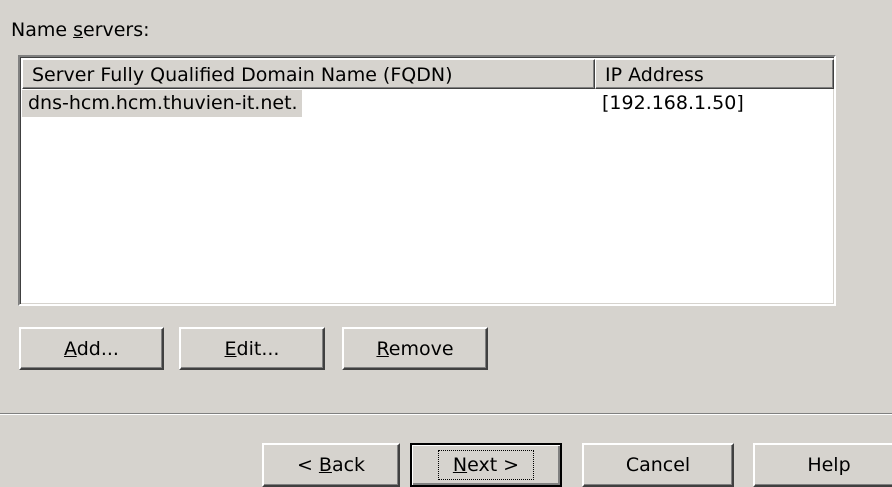 This screenshot has width=892, height=487. I want to click on next-button: Next >, so click(486, 465).